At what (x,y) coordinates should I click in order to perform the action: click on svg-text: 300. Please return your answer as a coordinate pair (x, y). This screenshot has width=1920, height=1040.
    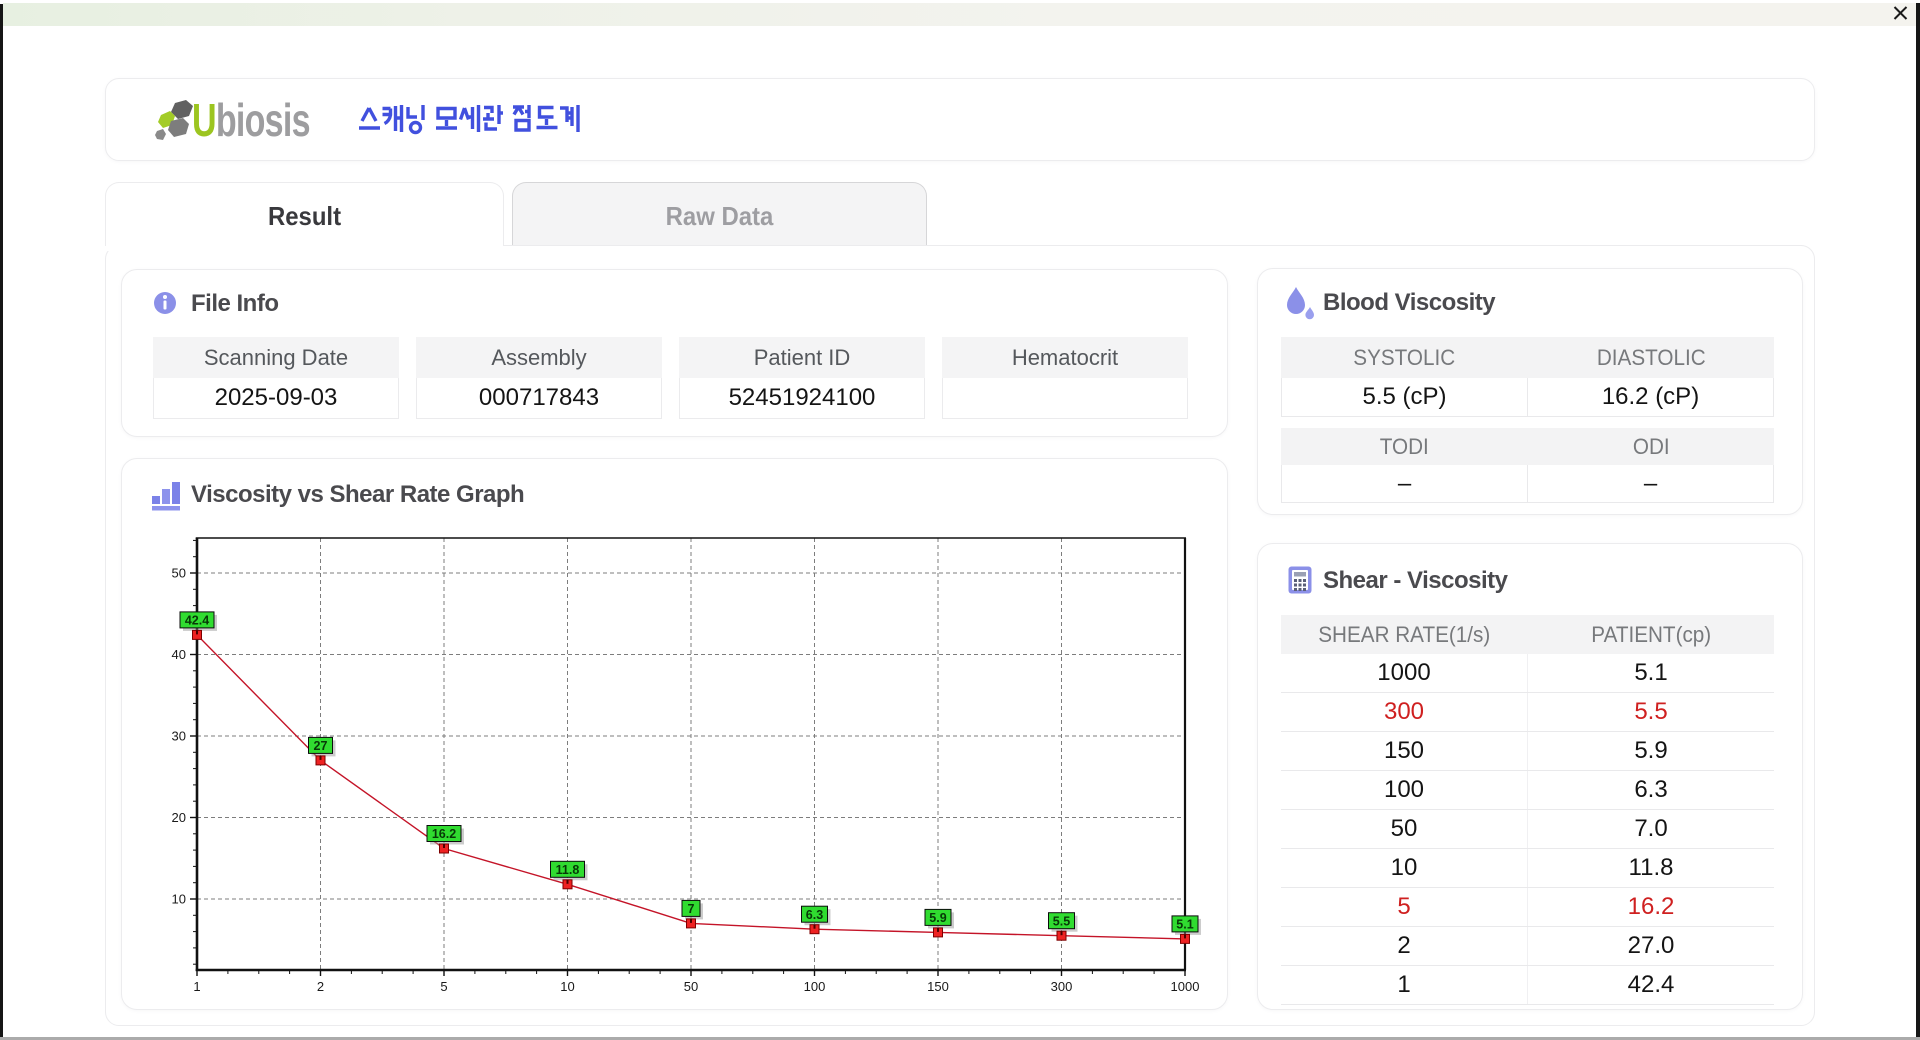
    Looking at the image, I should click on (1062, 986).